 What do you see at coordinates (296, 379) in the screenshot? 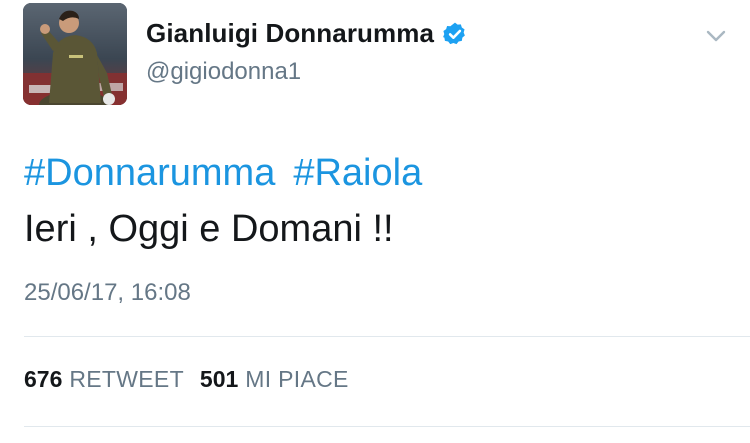
I see `like-label: MI PIACE` at bounding box center [296, 379].